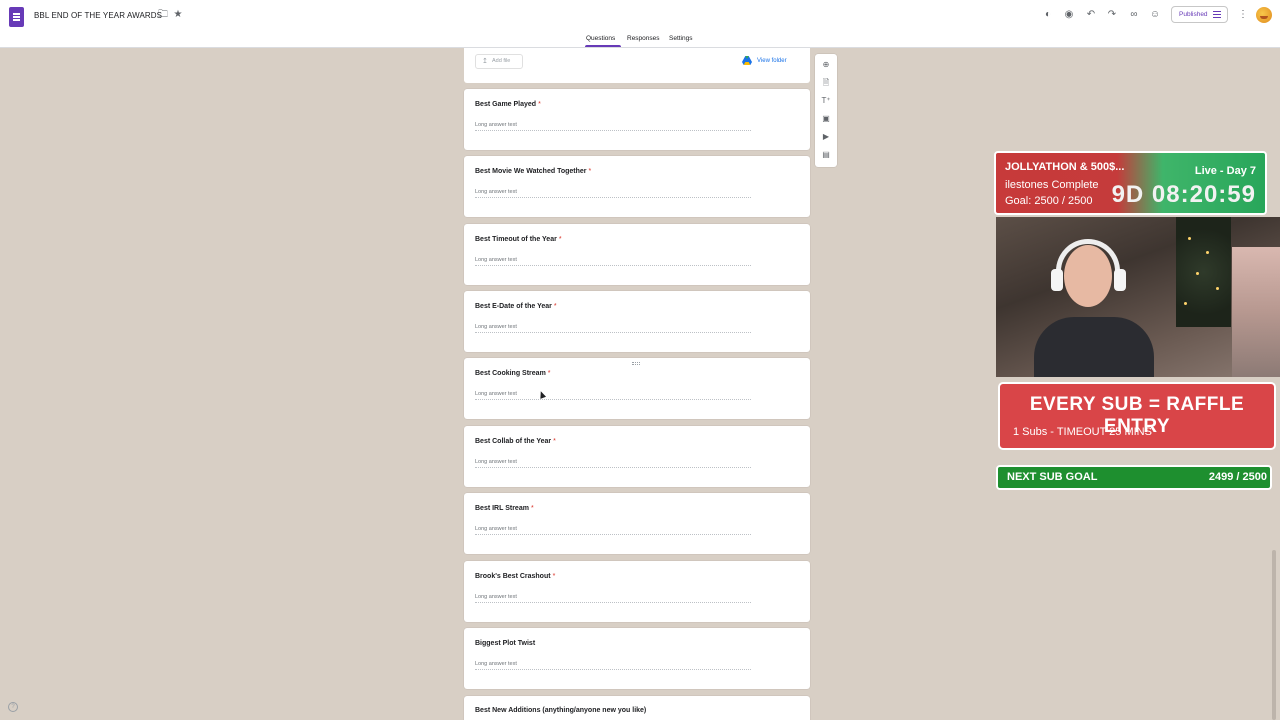  I want to click on tab-questions: Questions, so click(600, 38).